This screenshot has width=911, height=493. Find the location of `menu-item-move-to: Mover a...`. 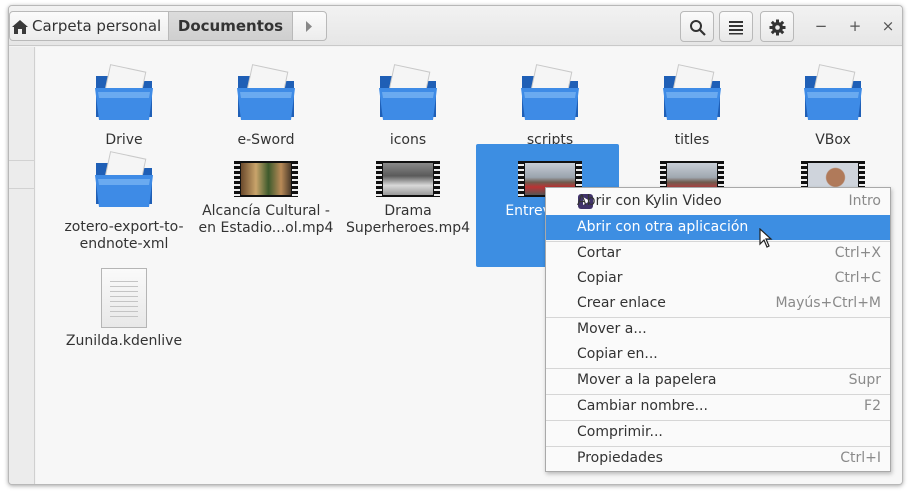

menu-item-move-to: Mover a... is located at coordinates (718, 329).